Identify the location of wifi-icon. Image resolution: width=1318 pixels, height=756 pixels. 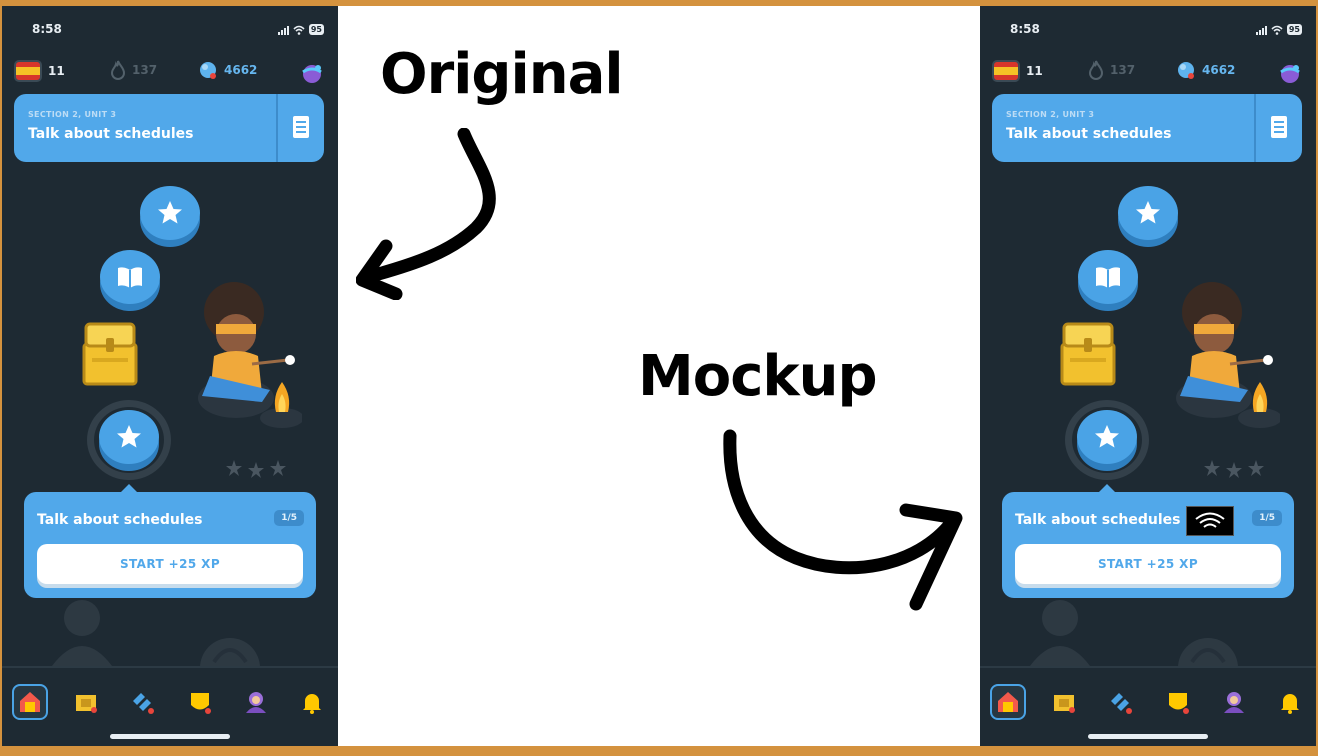
(1277, 30).